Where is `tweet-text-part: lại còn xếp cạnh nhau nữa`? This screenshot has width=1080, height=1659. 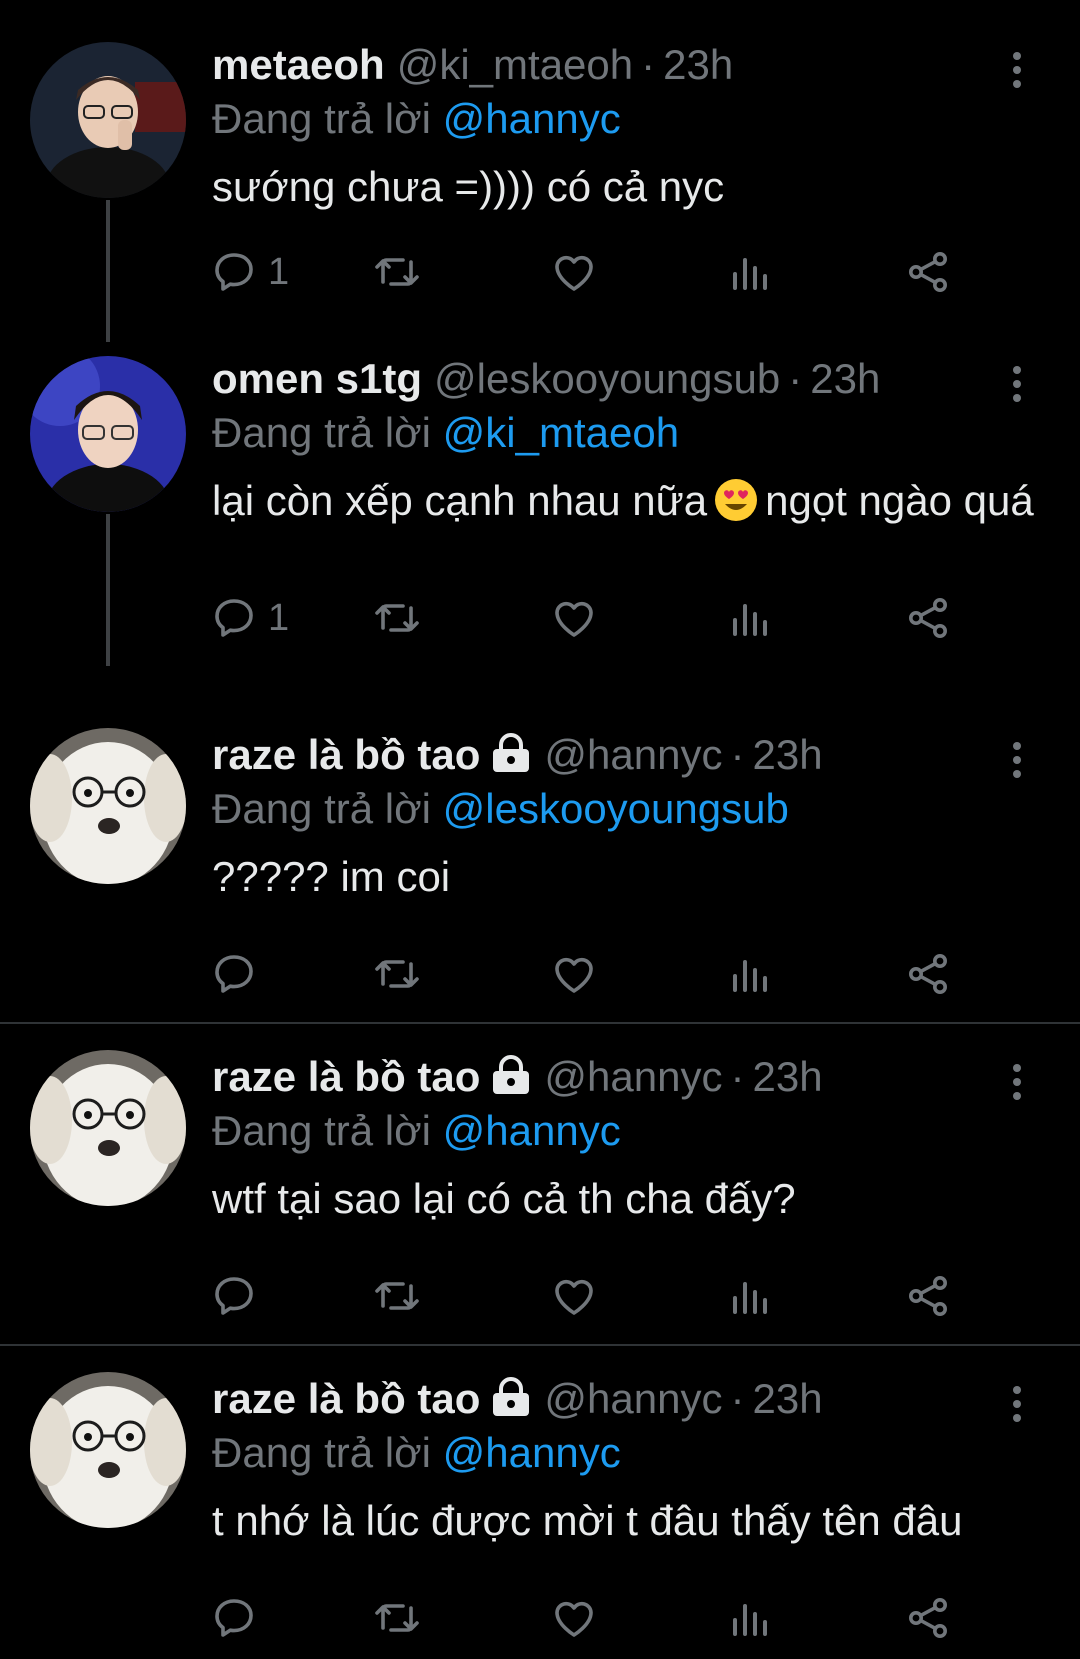 tweet-text-part: lại còn xếp cạnh nhau nữa is located at coordinates (460, 500).